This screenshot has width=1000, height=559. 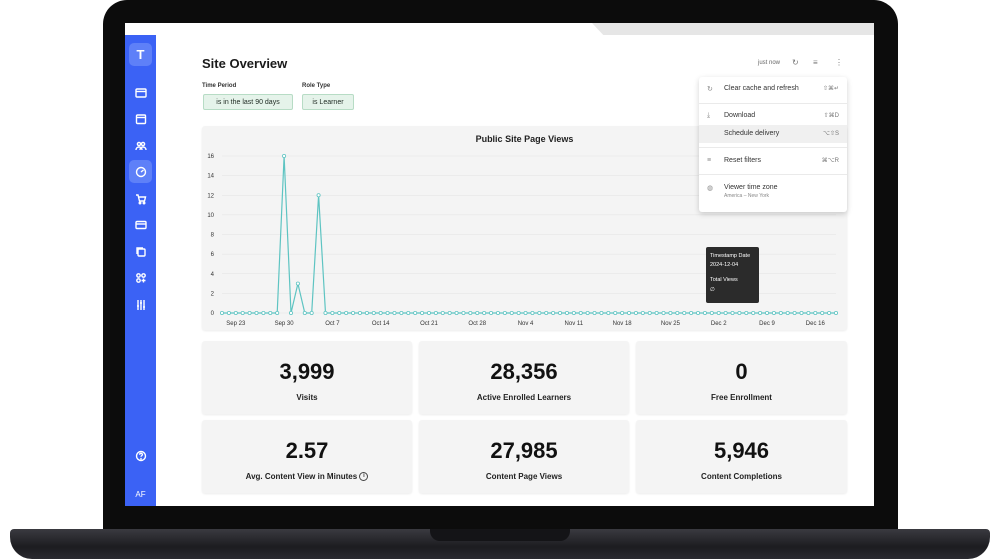 What do you see at coordinates (140, 198) in the screenshot?
I see `shopping-cart-icon` at bounding box center [140, 198].